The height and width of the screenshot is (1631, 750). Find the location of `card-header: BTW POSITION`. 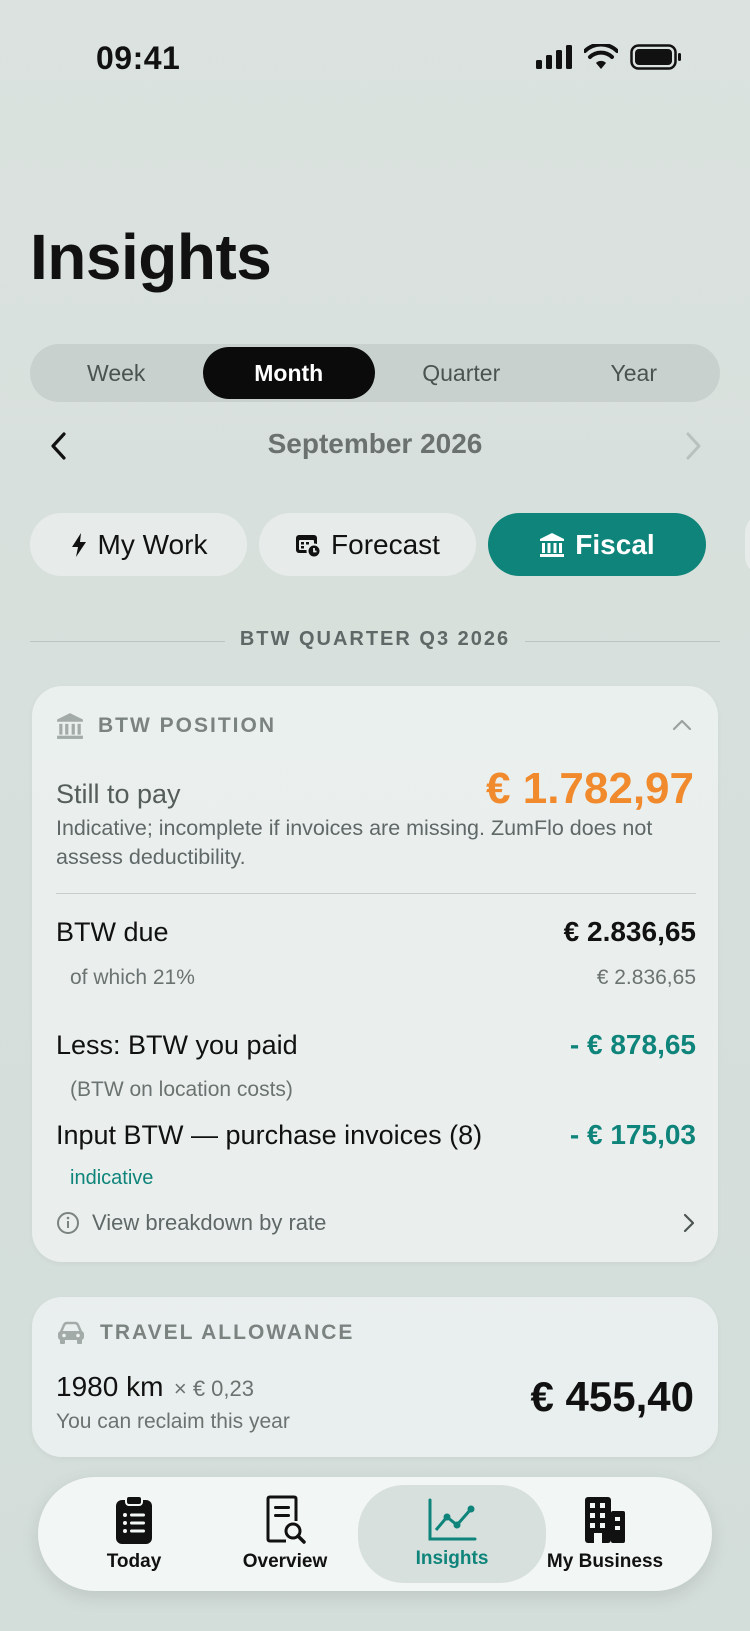

card-header: BTW POSITION is located at coordinates (166, 726).